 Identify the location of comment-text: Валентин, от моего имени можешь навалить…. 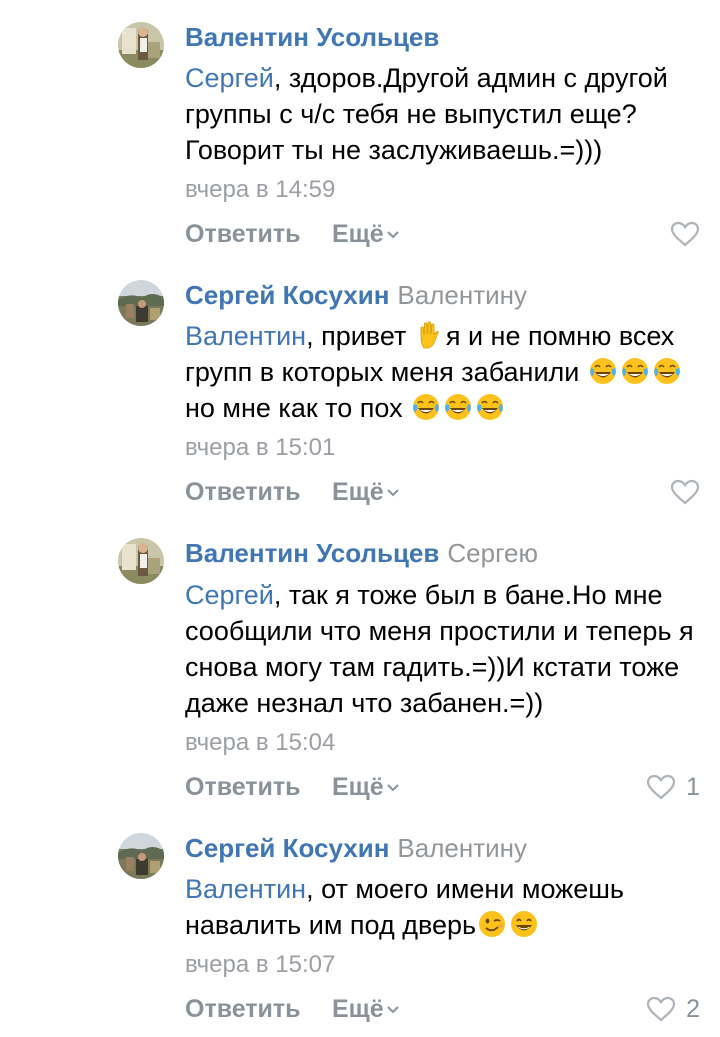
(440, 907).